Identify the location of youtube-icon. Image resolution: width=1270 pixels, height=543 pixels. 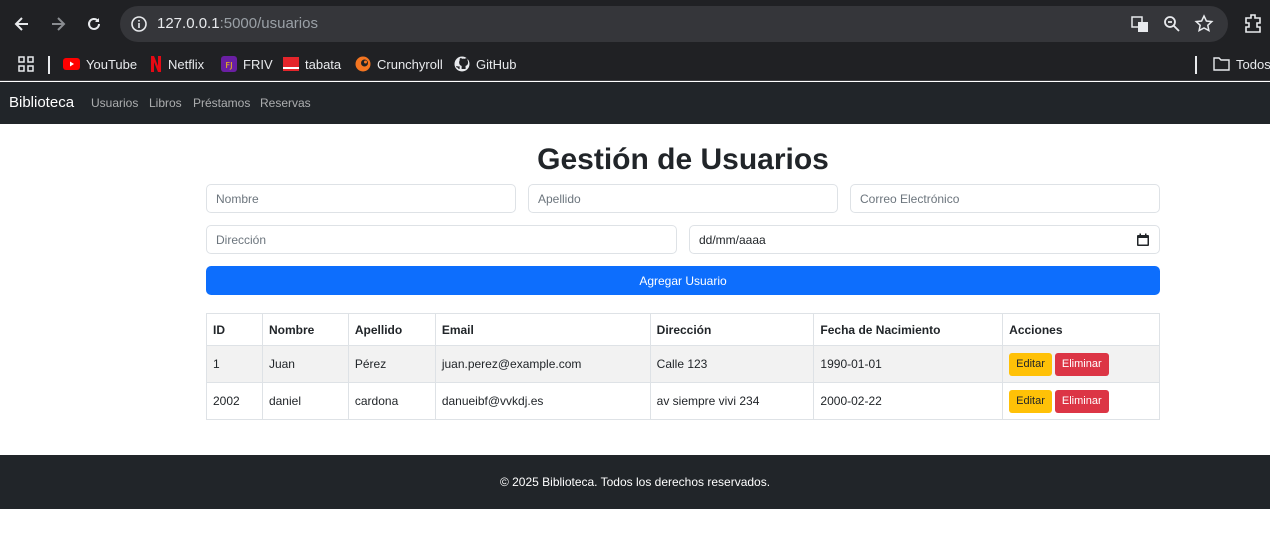
(71, 64).